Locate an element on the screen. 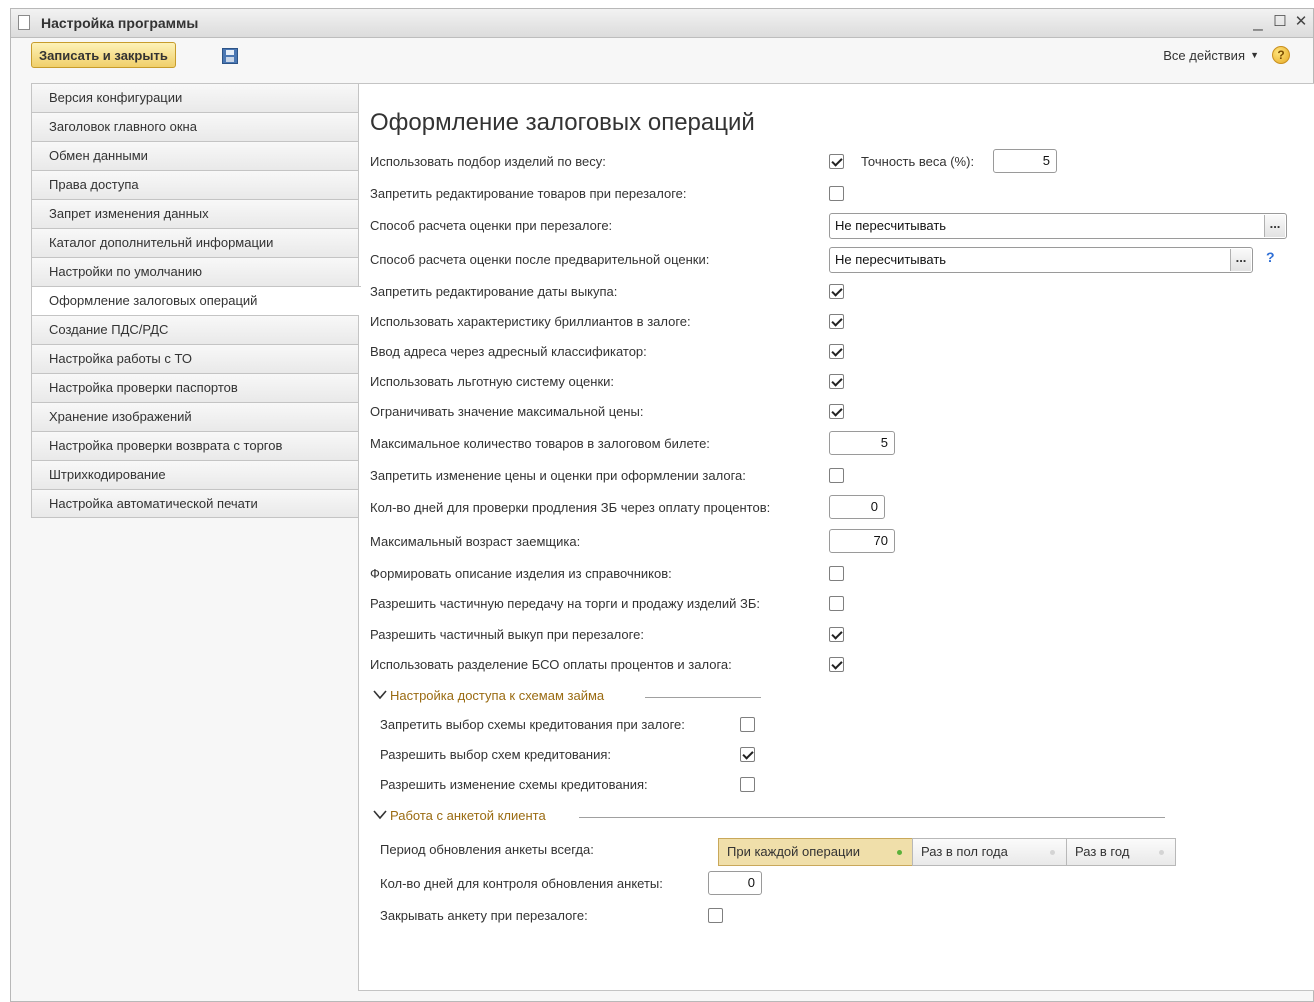 Image resolution: width=1314 pixels, height=1002 pixels. floppy-save-icon is located at coordinates (230, 56).